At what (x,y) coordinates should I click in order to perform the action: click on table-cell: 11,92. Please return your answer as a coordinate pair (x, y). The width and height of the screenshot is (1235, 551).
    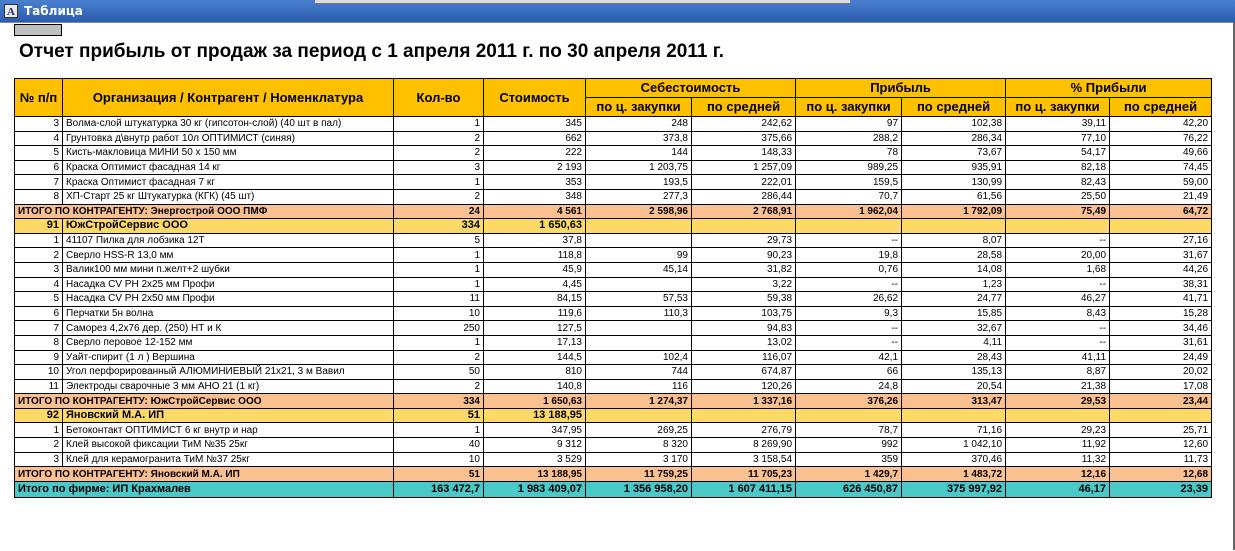
    Looking at the image, I should click on (1058, 445).